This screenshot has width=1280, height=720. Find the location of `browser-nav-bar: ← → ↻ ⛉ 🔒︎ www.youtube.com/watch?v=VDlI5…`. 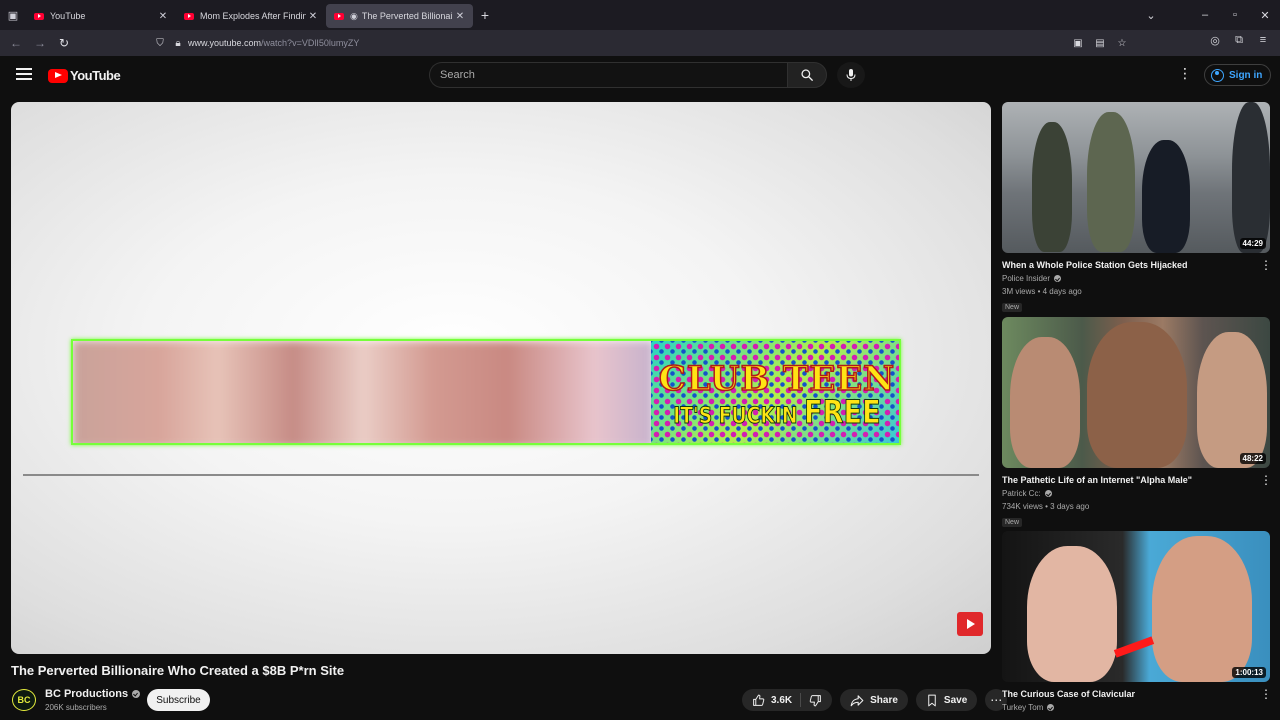

browser-nav-bar: ← → ↻ ⛉ 🔒︎ www.youtube.com/watch?v=VDlI5… is located at coordinates (640, 43).